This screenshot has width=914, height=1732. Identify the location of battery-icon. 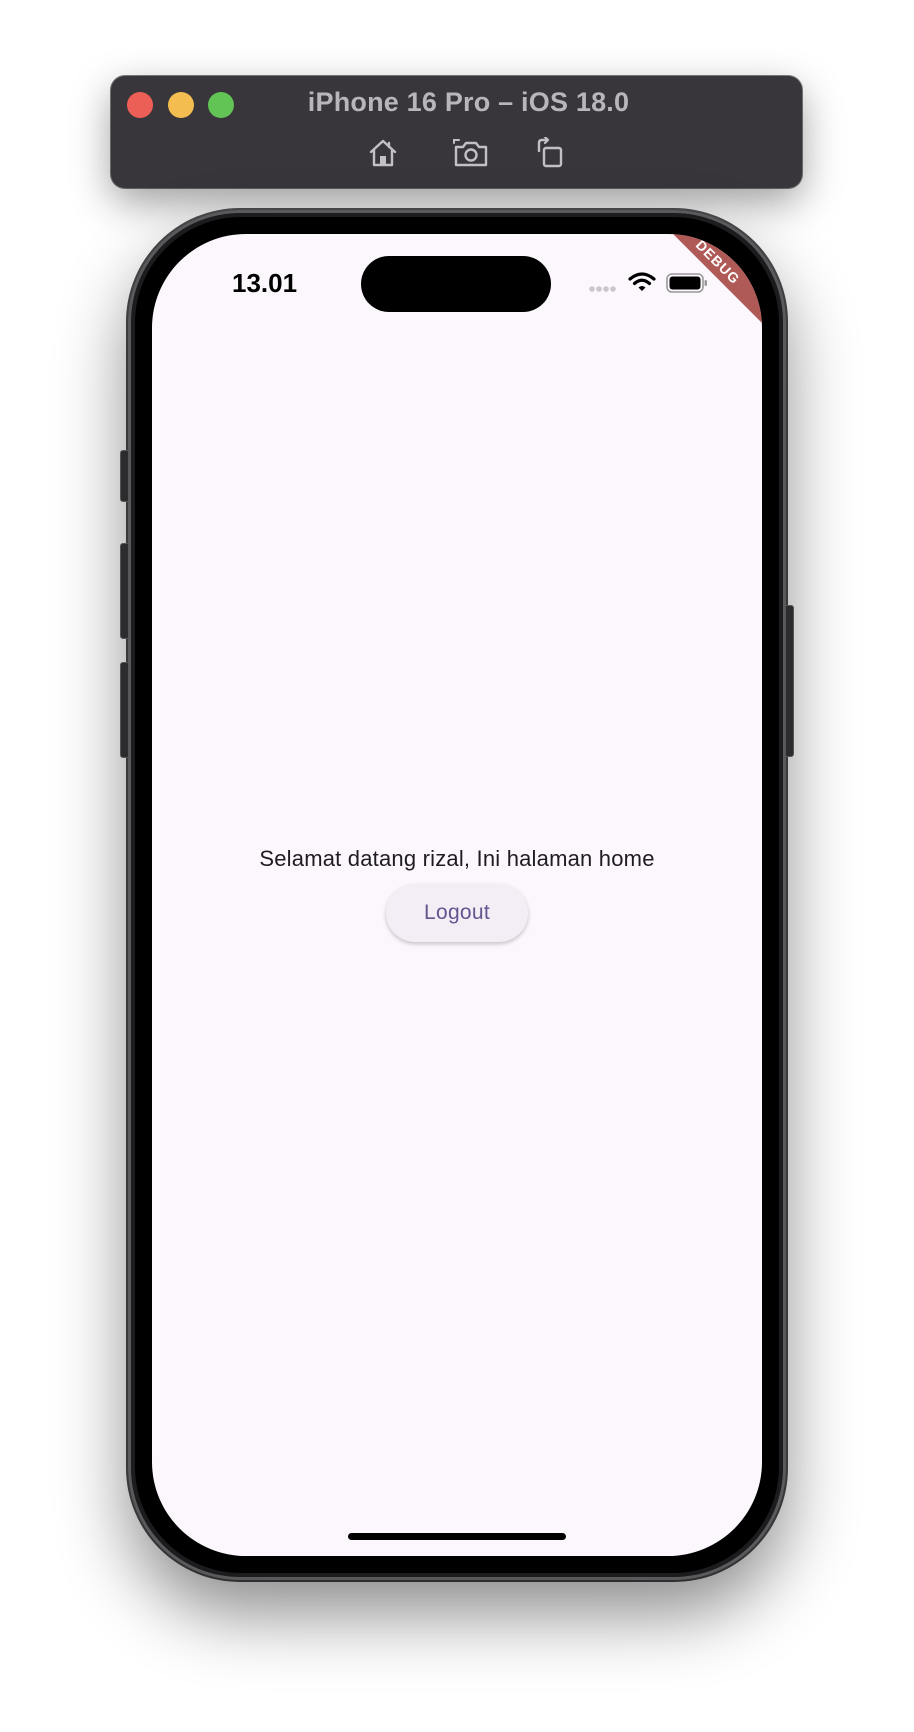
(686, 283).